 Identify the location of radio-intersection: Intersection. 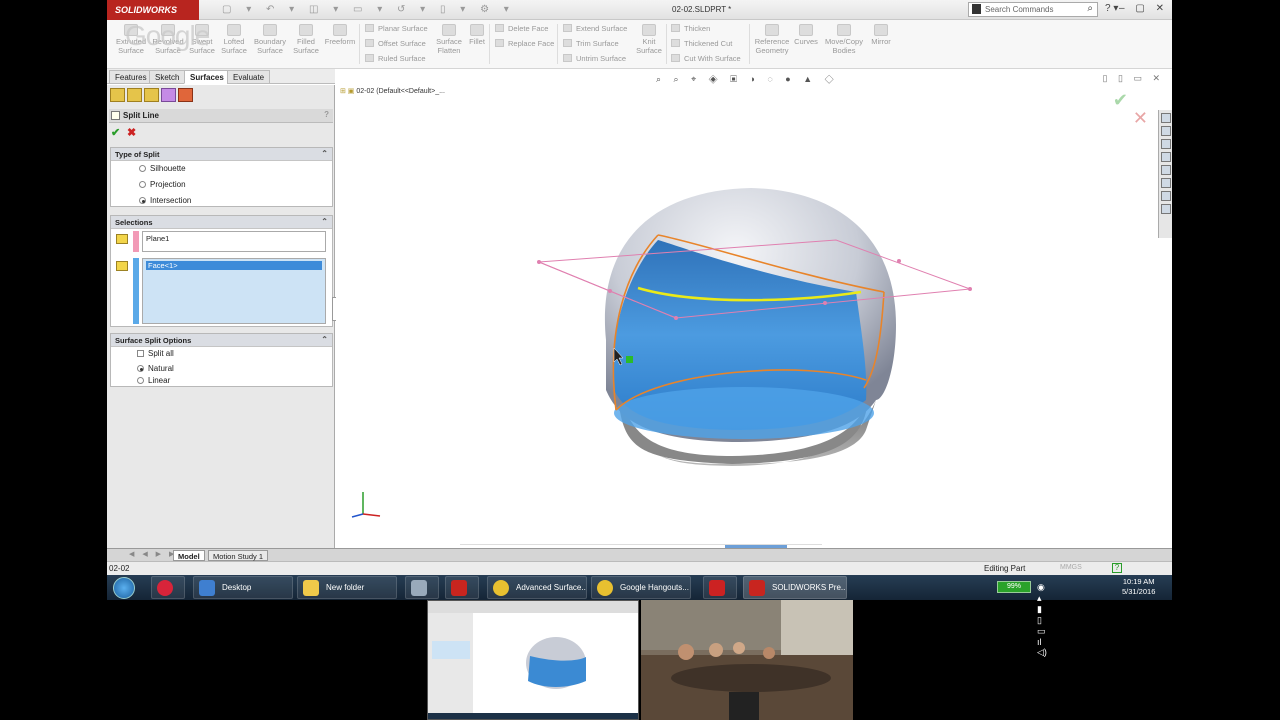
(165, 200).